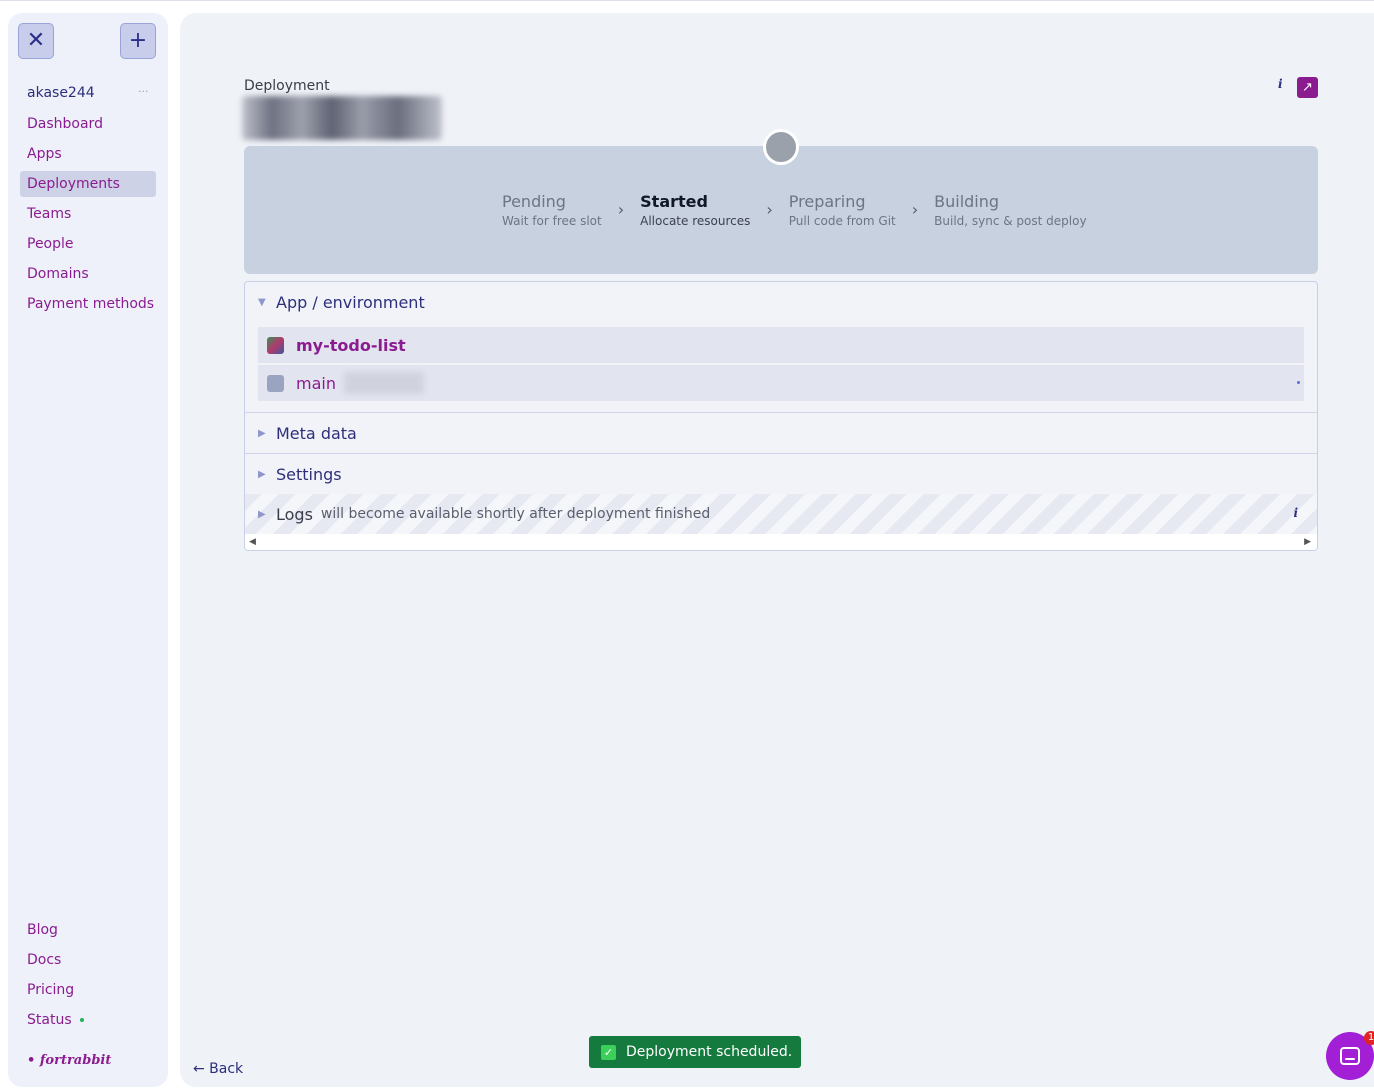 The width and height of the screenshot is (1374, 1090). Describe the element at coordinates (1010, 210) in the screenshot. I see `step-building: Building Build, sync & post deploy` at that location.